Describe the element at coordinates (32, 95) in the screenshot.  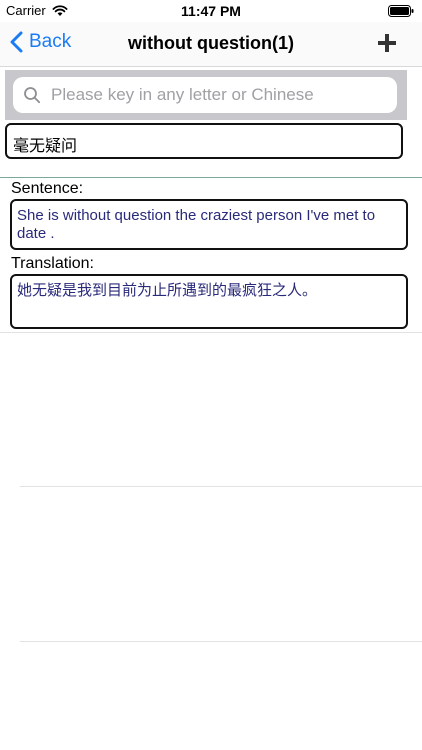
I see `search-icon` at that location.